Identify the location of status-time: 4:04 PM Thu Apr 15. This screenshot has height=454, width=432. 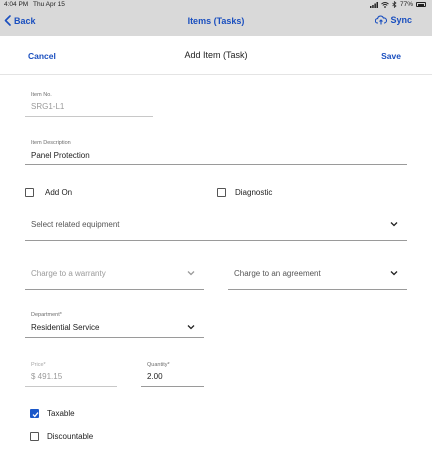
(34, 4).